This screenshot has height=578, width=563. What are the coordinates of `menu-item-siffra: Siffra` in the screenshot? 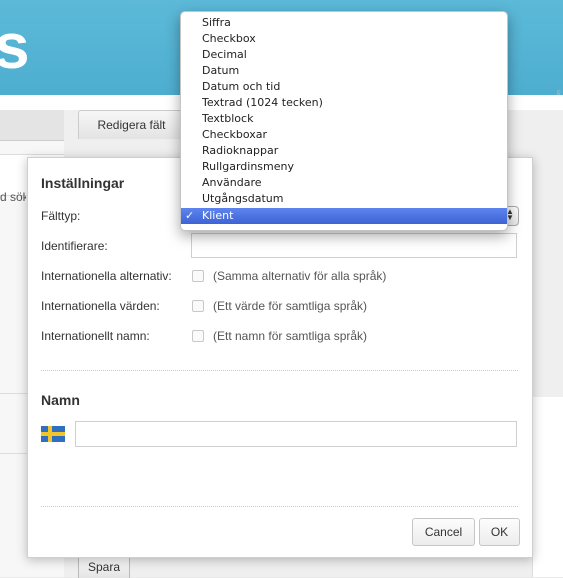 It's located at (344, 23).